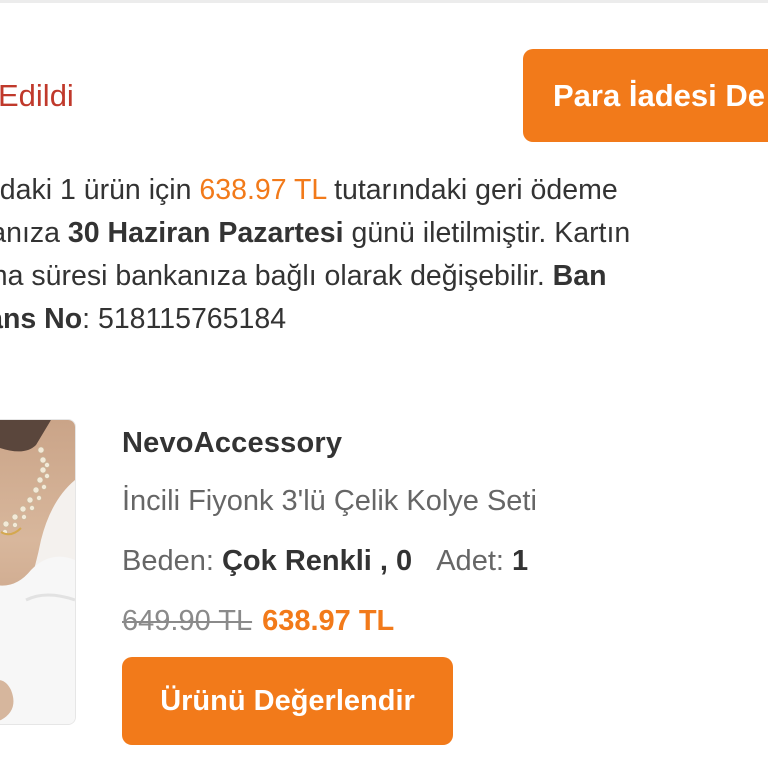  Describe the element at coordinates (579, 276) in the screenshot. I see `bank-reference-label-partial: Ban` at that location.